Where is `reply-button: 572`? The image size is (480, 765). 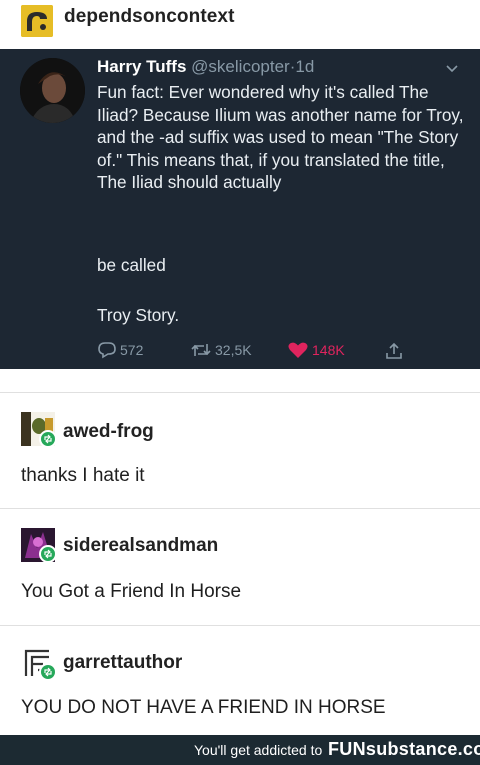
reply-button: 572 is located at coordinates (120, 350).